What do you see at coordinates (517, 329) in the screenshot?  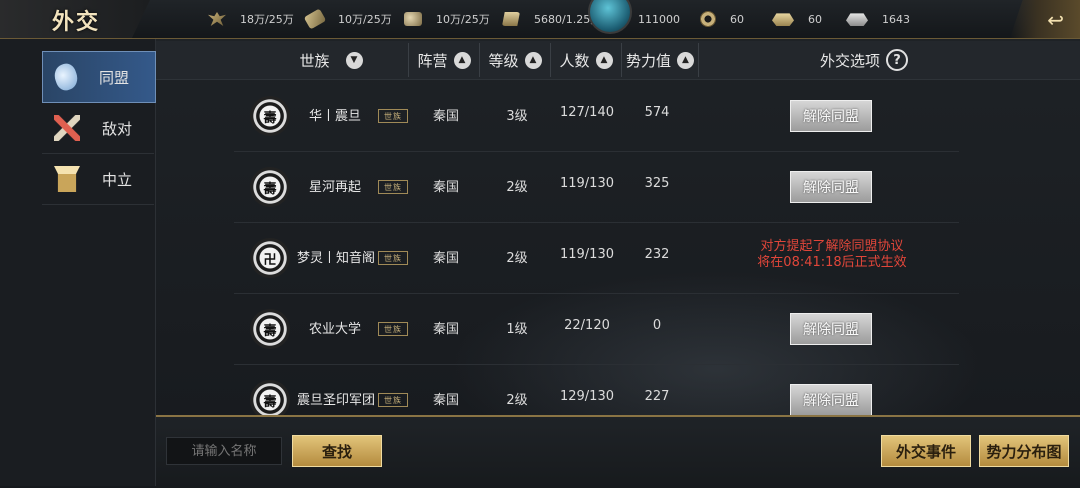 I see `level-cell: 1级` at bounding box center [517, 329].